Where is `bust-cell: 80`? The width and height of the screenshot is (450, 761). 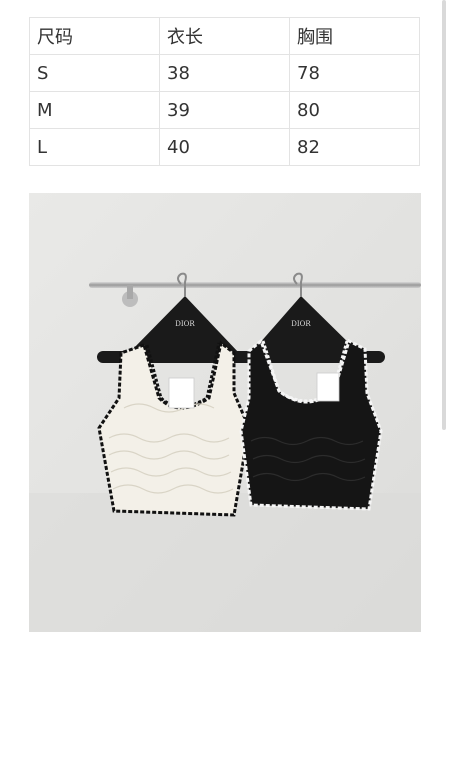
bust-cell: 80 is located at coordinates (354, 110).